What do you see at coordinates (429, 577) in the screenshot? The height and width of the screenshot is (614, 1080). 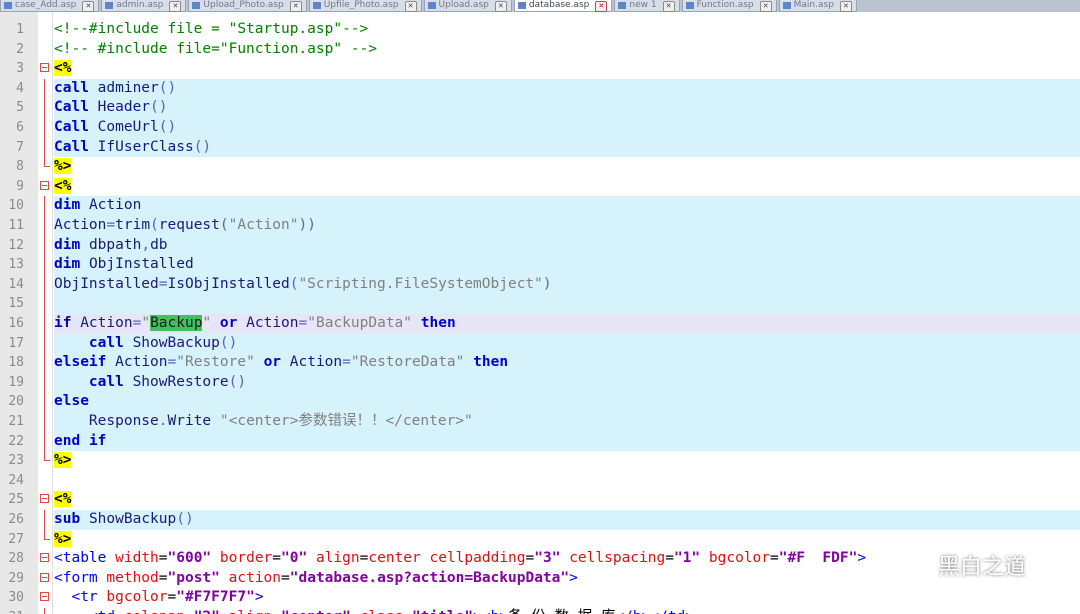 I see `code-token: "database.asp?action=BackupData"` at bounding box center [429, 577].